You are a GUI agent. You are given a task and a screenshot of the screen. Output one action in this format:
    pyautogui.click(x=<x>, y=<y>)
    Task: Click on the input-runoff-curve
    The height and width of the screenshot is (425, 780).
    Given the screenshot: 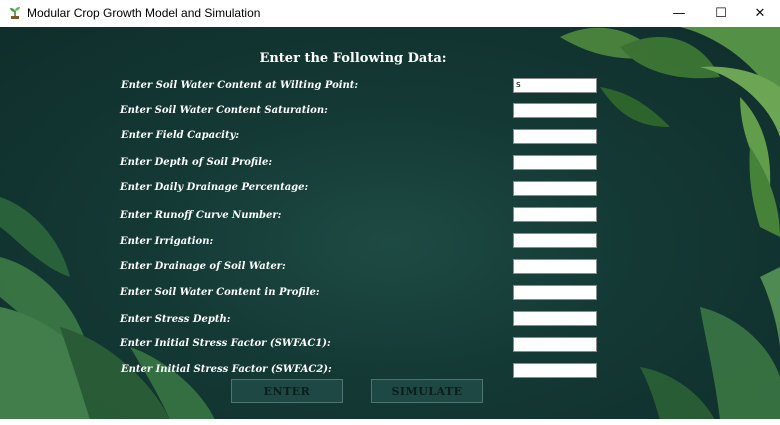 What is the action you would take?
    pyautogui.click(x=555, y=214)
    